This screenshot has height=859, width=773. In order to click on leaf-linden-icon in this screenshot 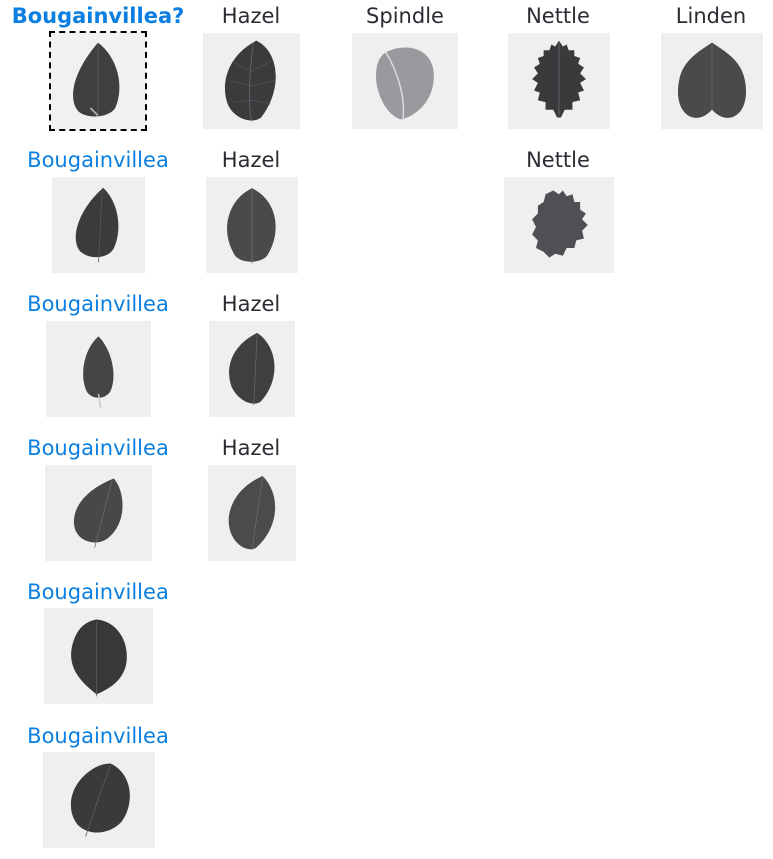, I will do `click(712, 80)`.